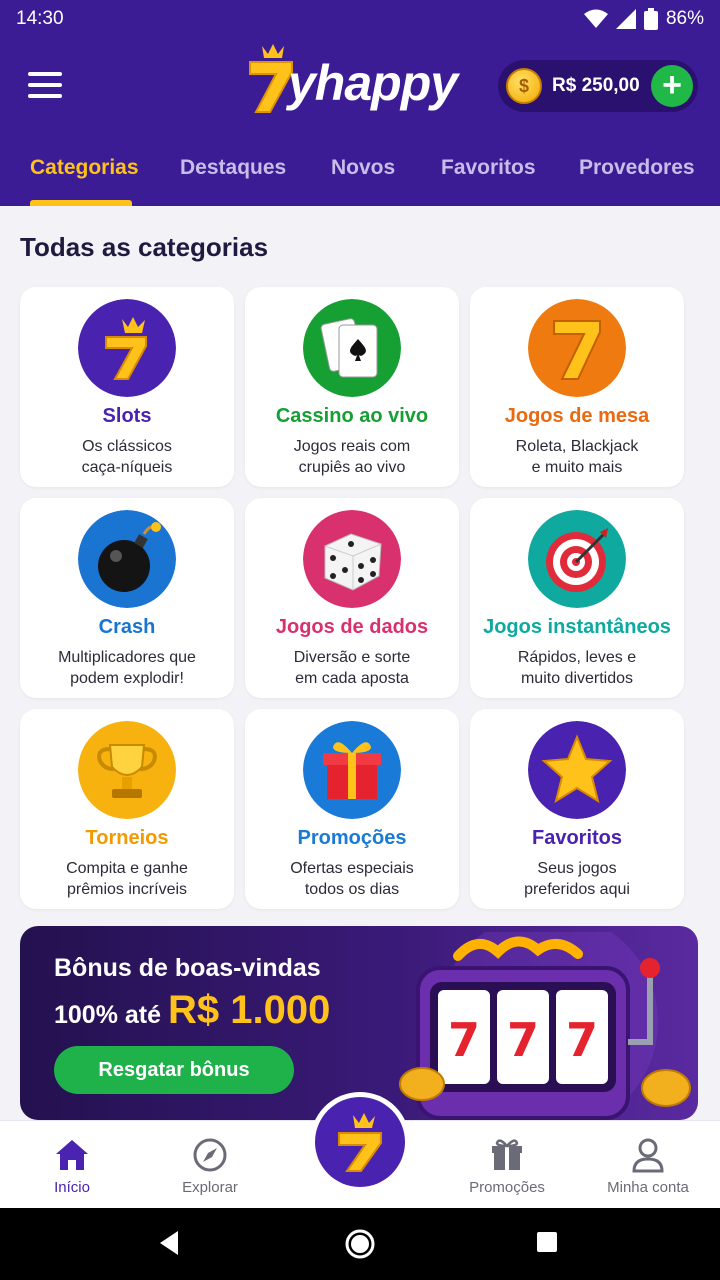  I want to click on gift-outline-icon, so click(507, 1154).